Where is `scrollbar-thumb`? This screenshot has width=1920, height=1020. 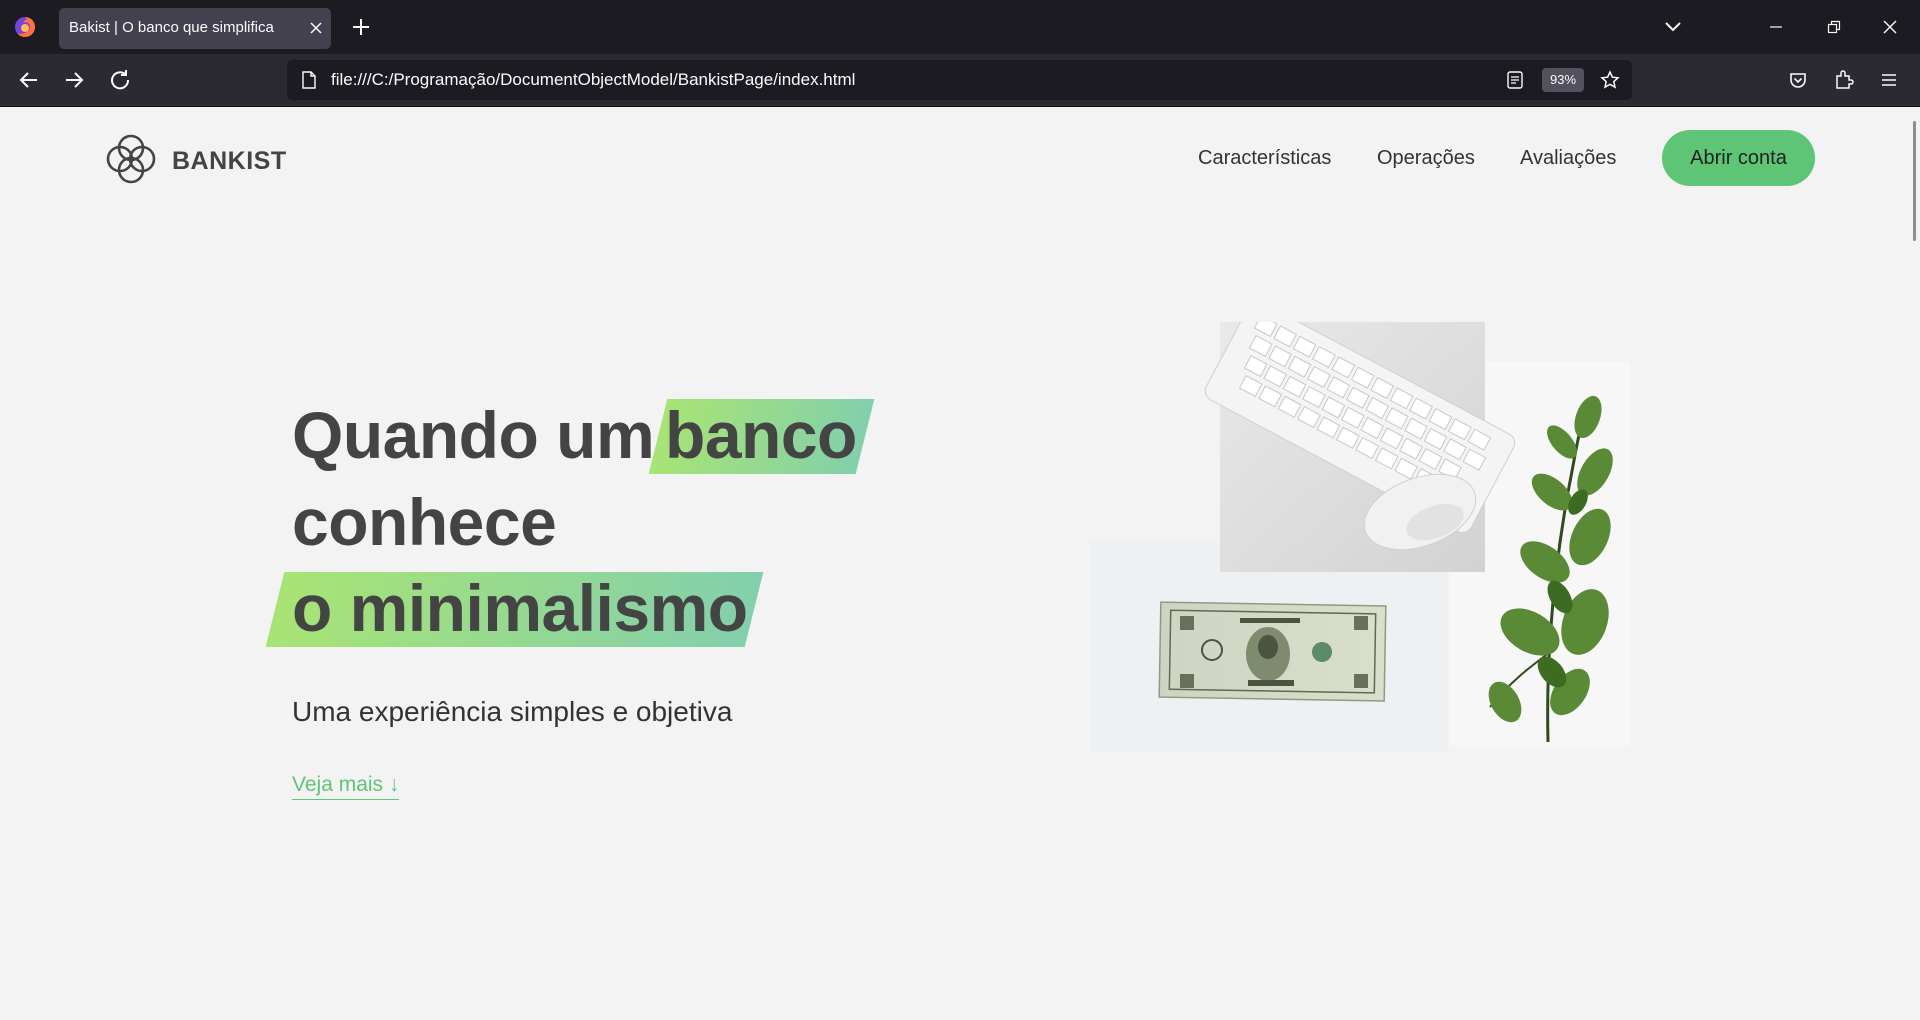
scrollbar-thumb is located at coordinates (1914, 181).